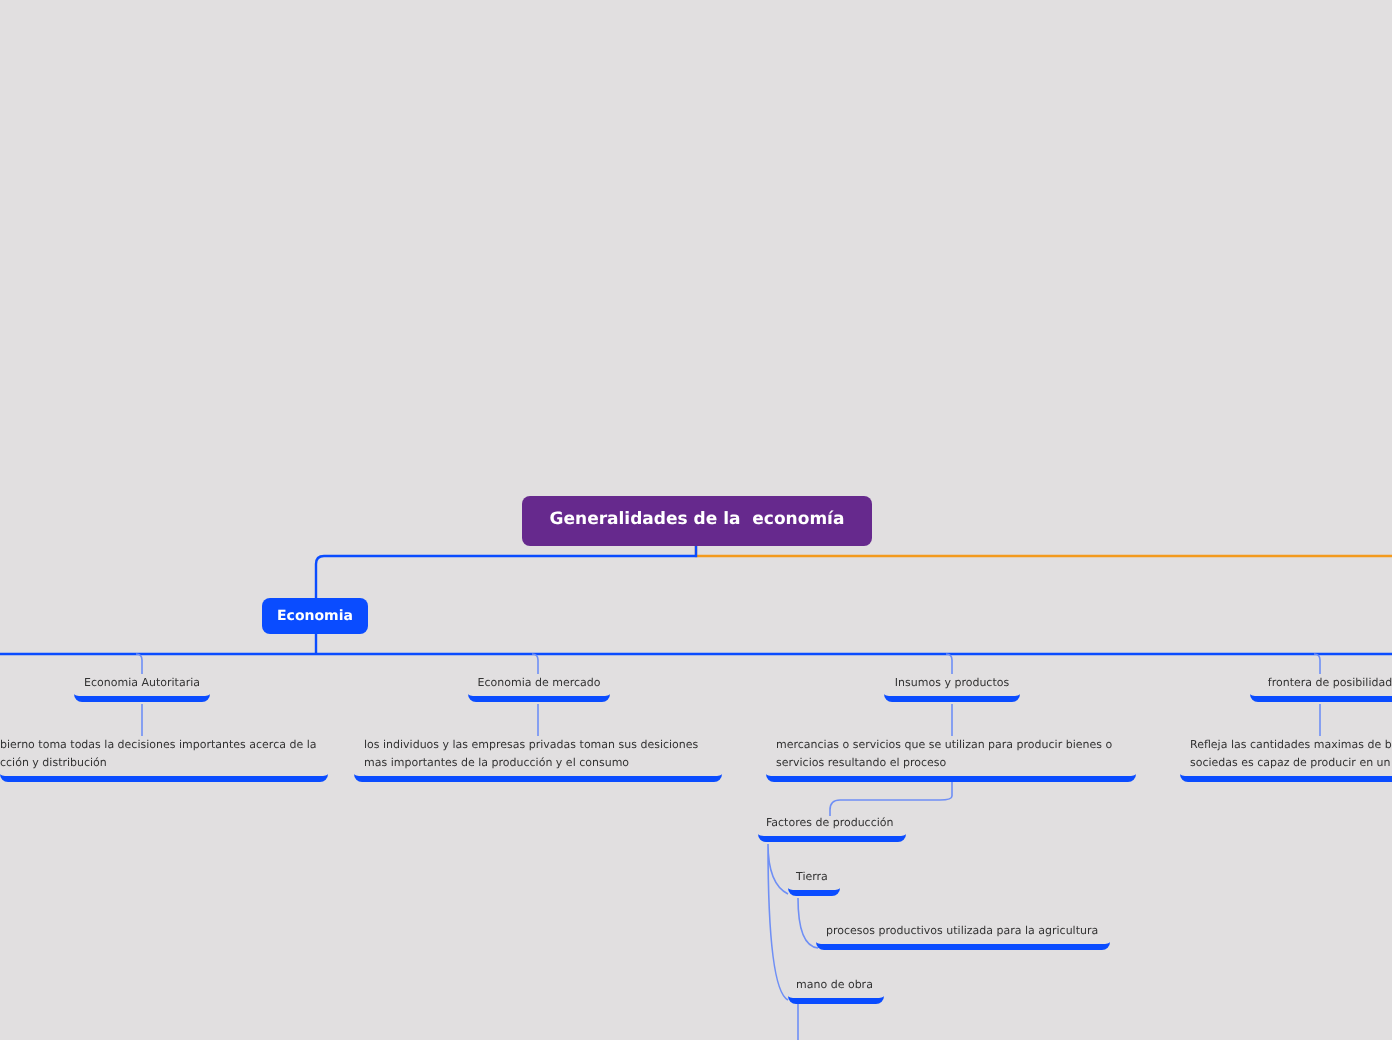 This screenshot has height=1040, width=1392. I want to click on root-topic: Generalidades de la economía, so click(697, 521).